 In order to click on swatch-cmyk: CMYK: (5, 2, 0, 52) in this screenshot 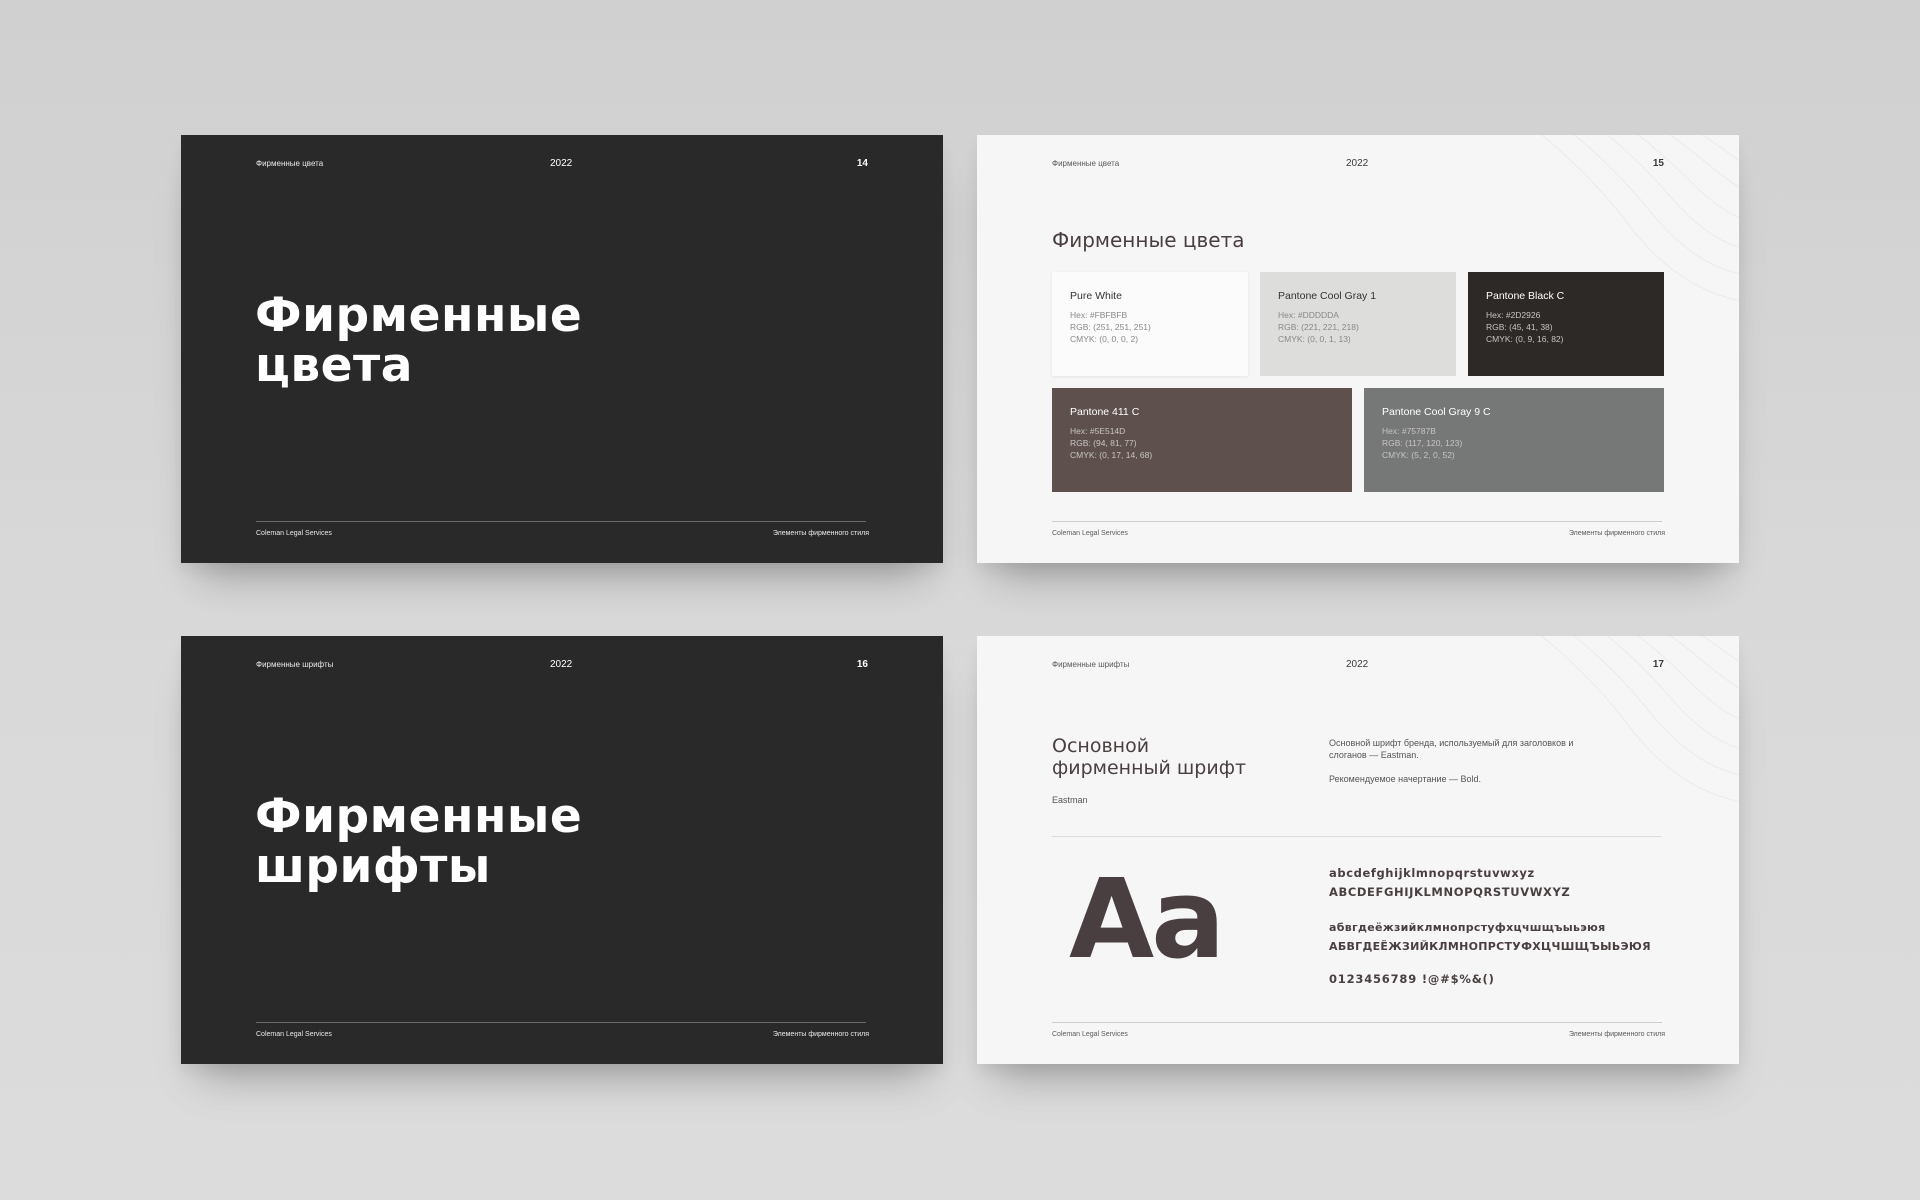, I will do `click(1418, 455)`.